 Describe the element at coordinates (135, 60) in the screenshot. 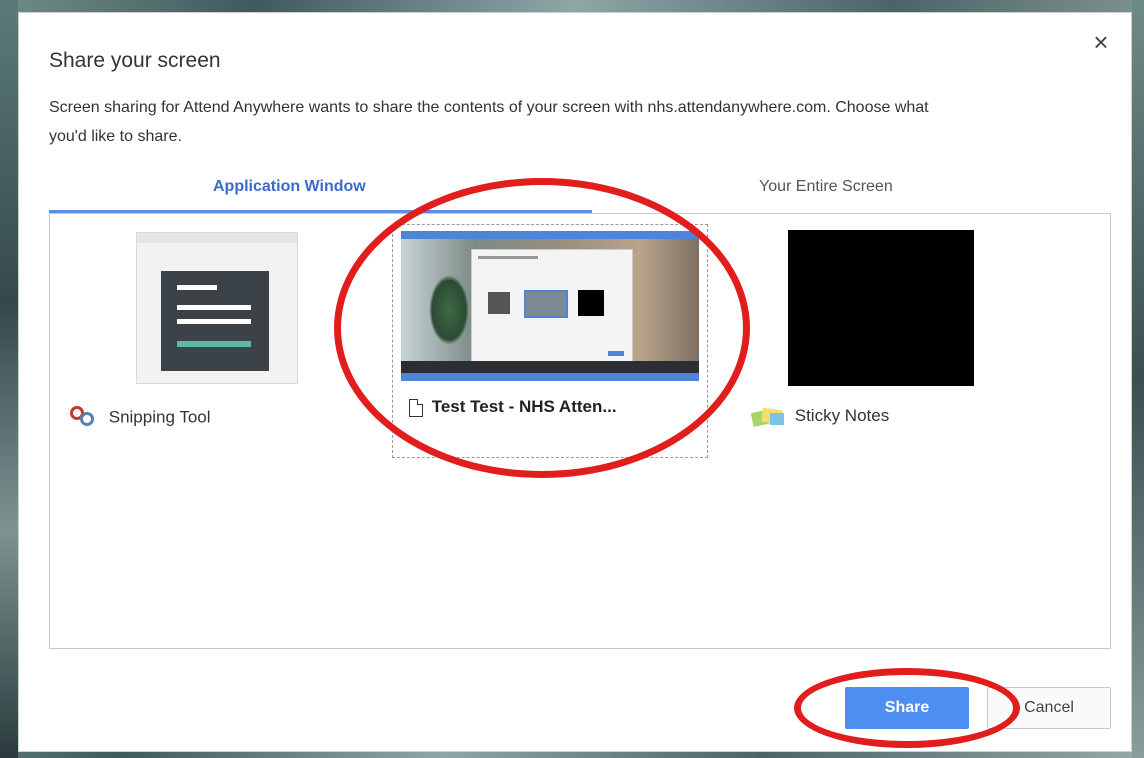

I see `dialog-title: Share your screen` at that location.